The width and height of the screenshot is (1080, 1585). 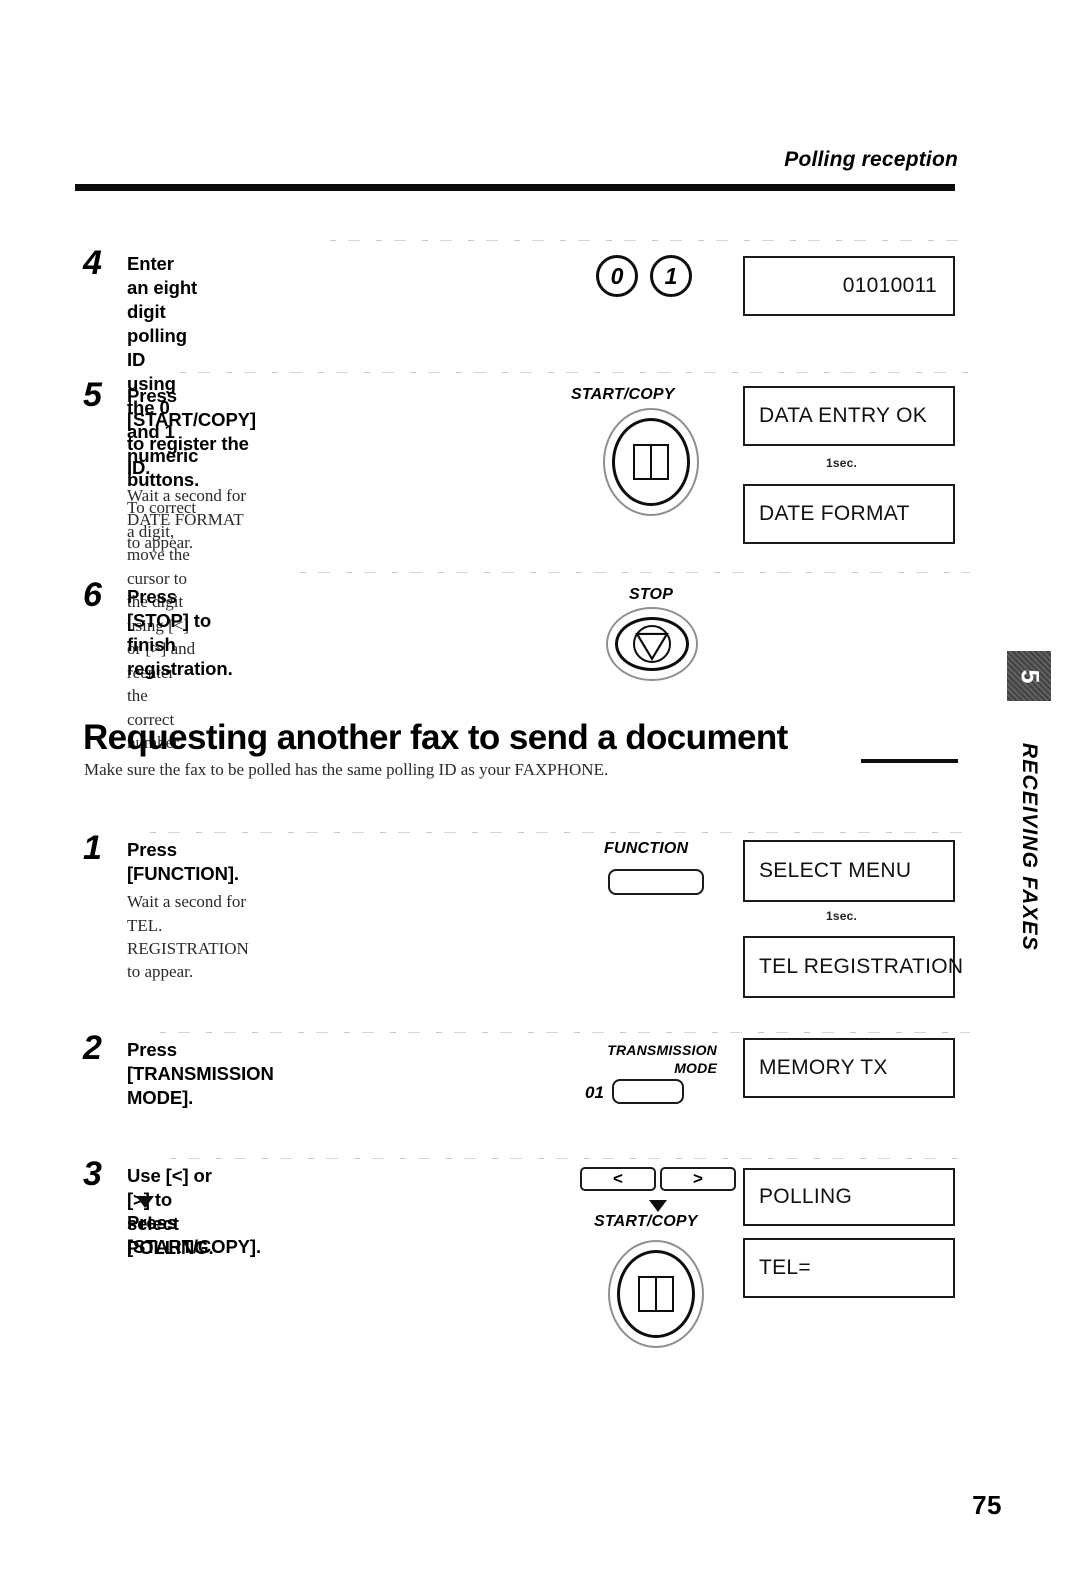 What do you see at coordinates (186, 519) in the screenshot?
I see `step-subtext: Wait a second for DATE FORMAT to appear.` at bounding box center [186, 519].